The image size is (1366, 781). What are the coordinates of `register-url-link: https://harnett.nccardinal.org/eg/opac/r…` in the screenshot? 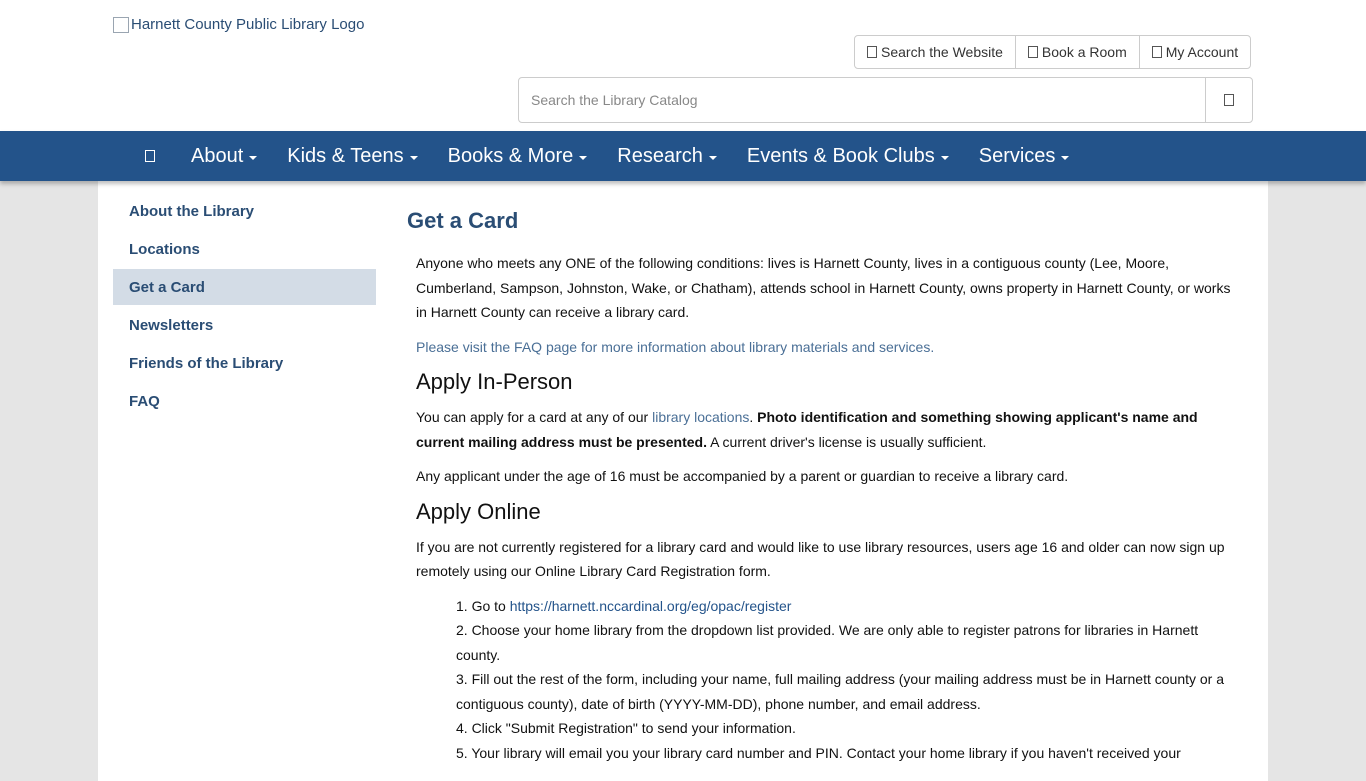 It's located at (651, 606).